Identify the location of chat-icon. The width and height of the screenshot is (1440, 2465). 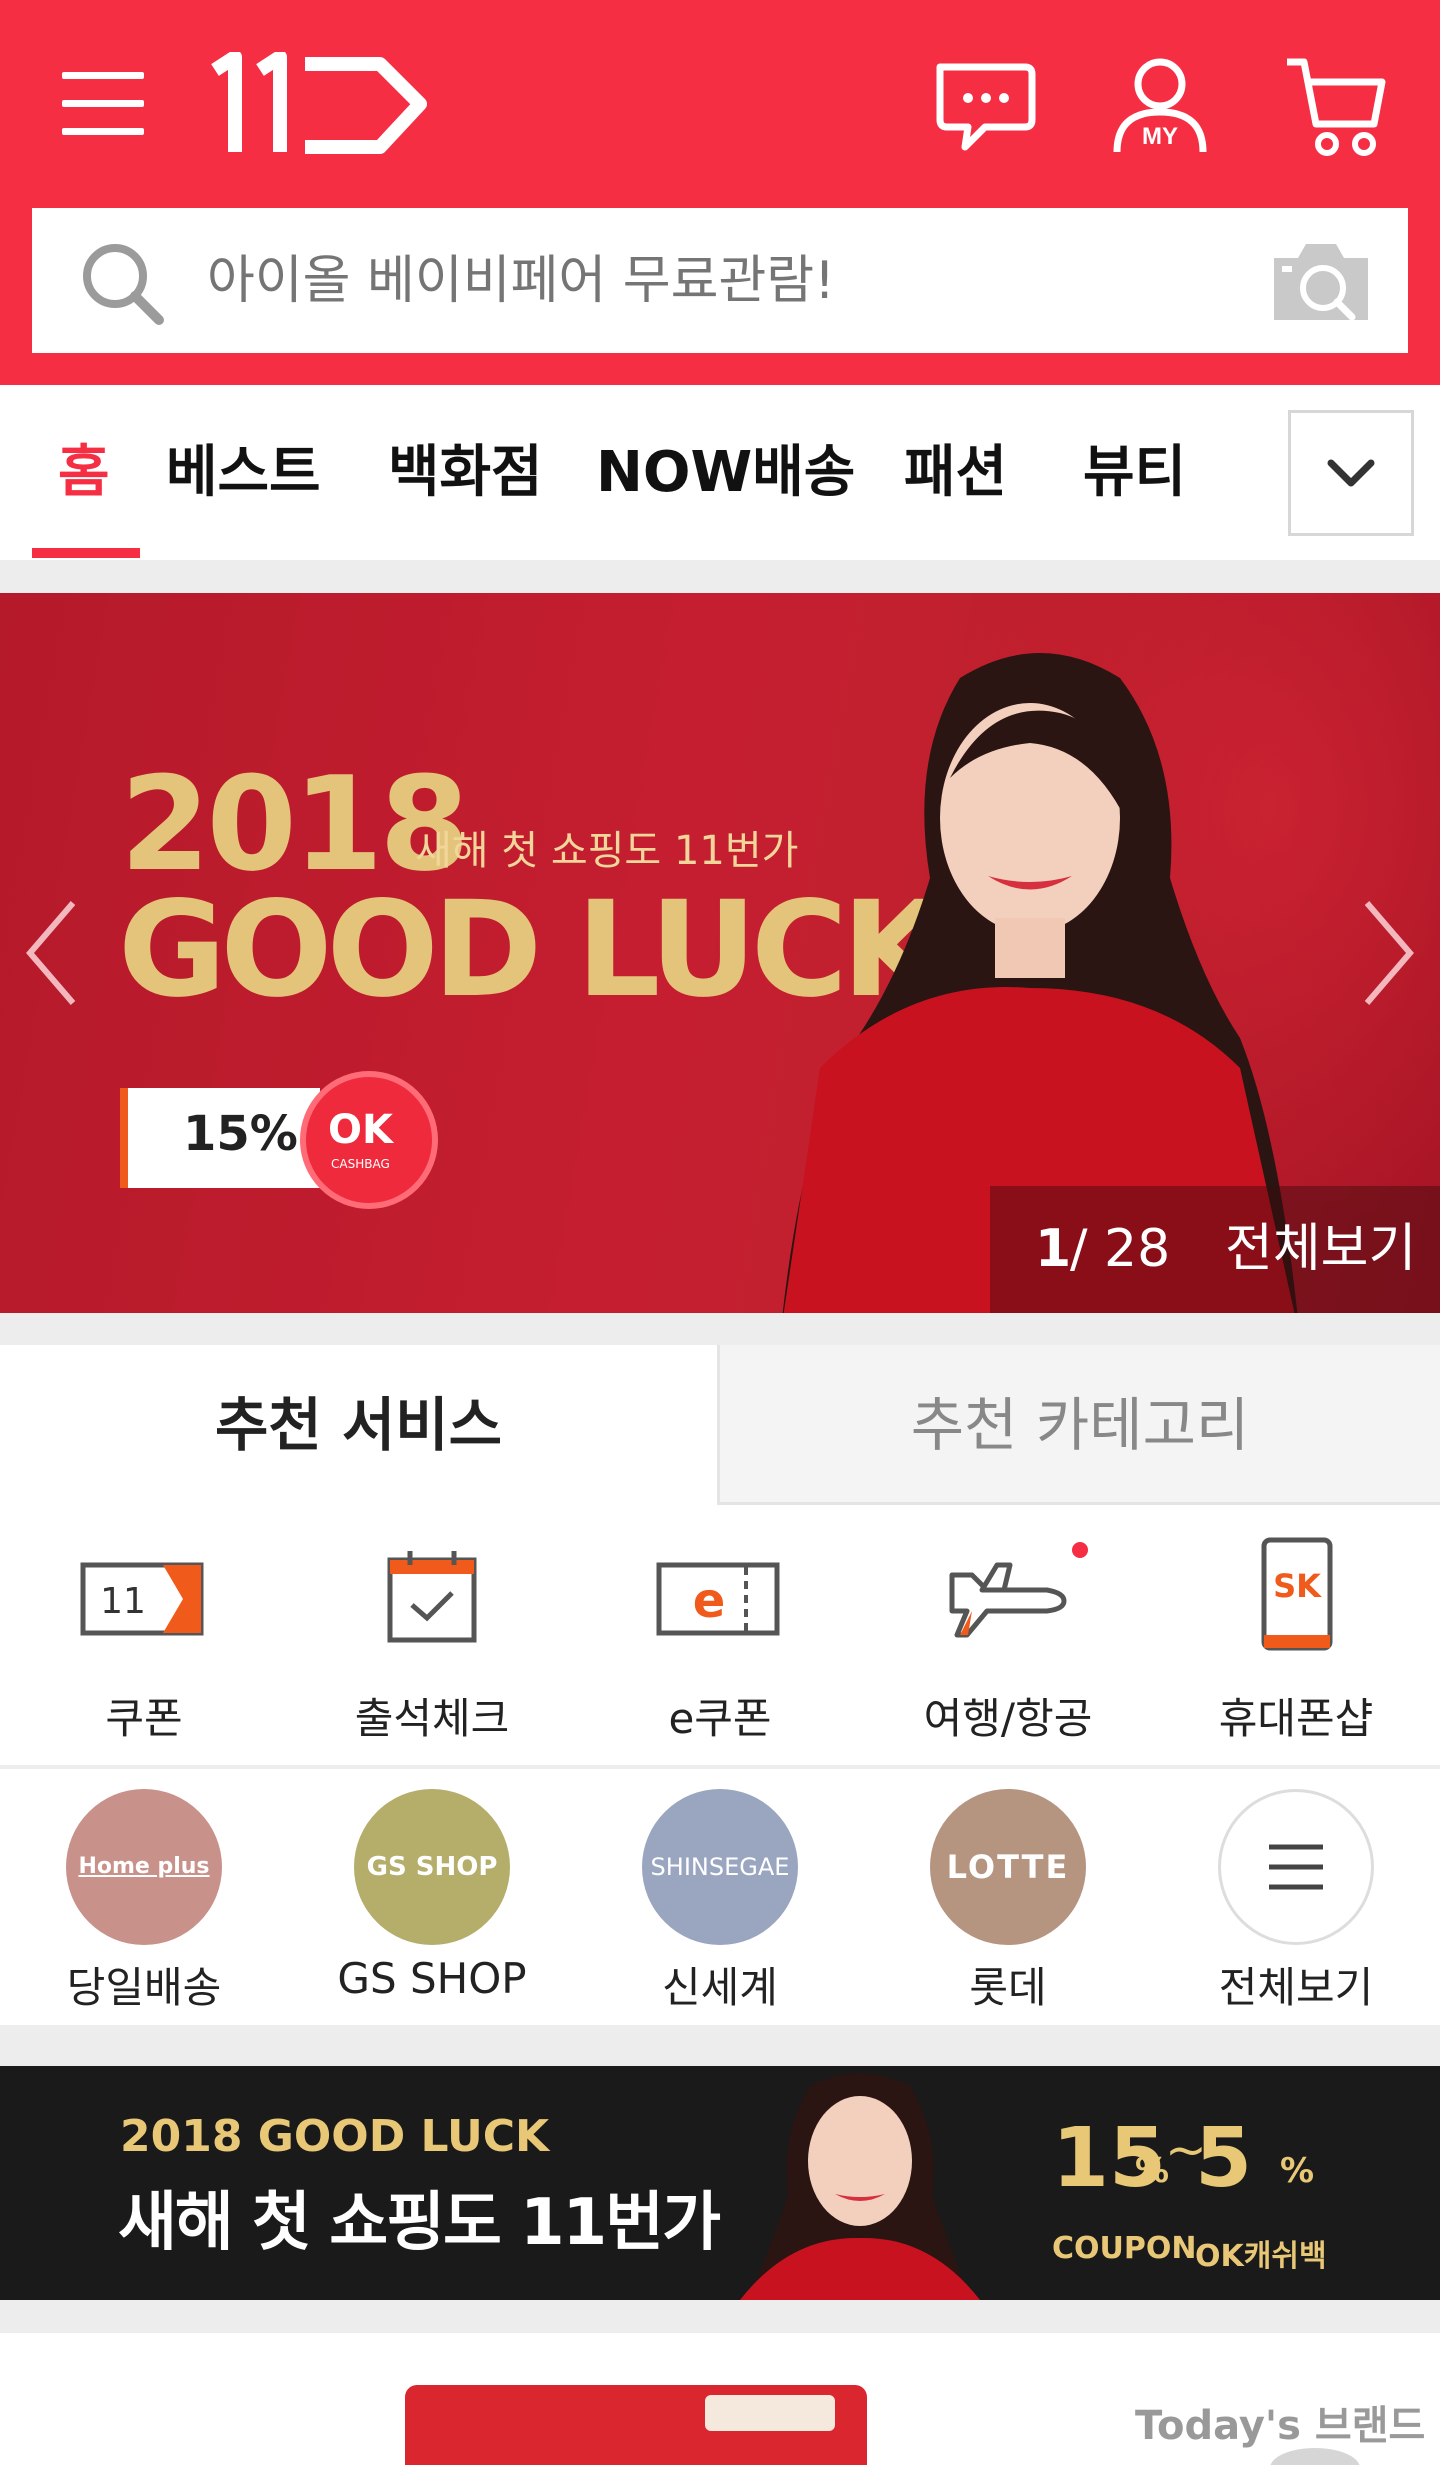
(985, 107).